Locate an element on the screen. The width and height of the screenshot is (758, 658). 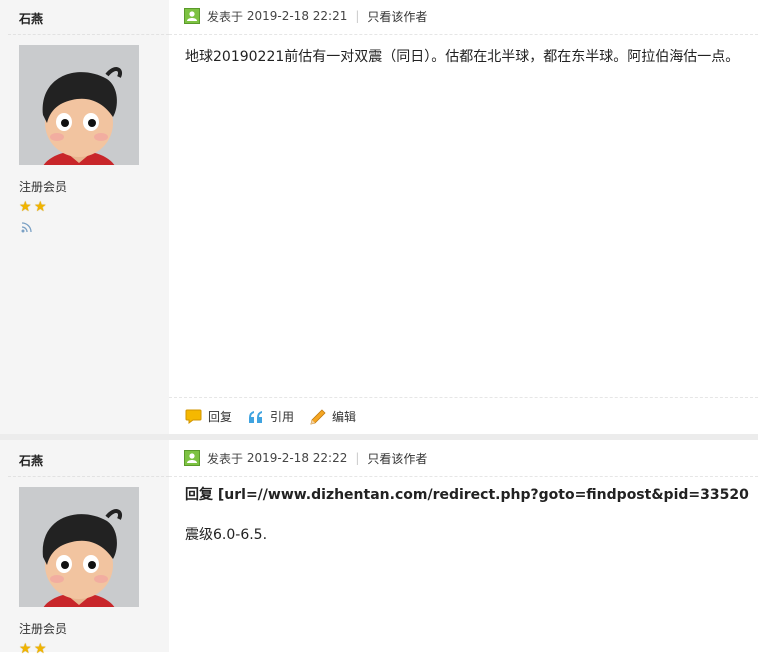
quote-label: 引用 is located at coordinates (282, 417).